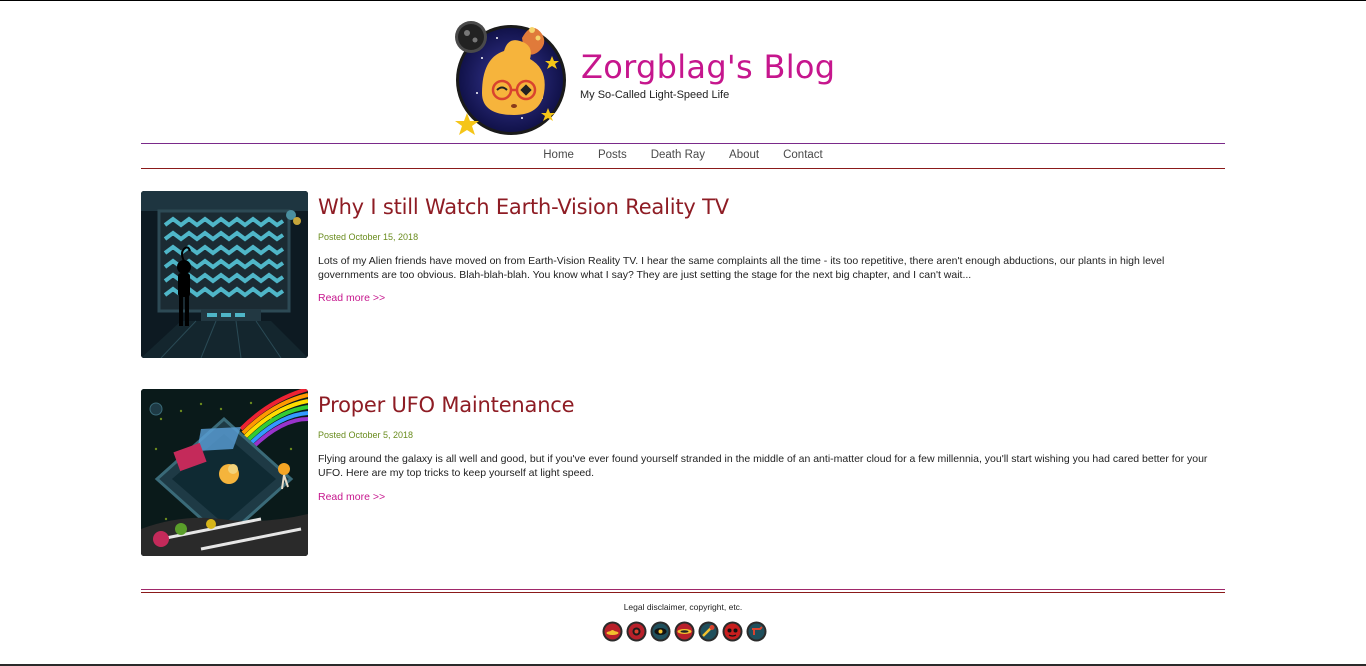  Describe the element at coordinates (678, 157) in the screenshot. I see `nav-item-death-ray: Death Ray` at that location.